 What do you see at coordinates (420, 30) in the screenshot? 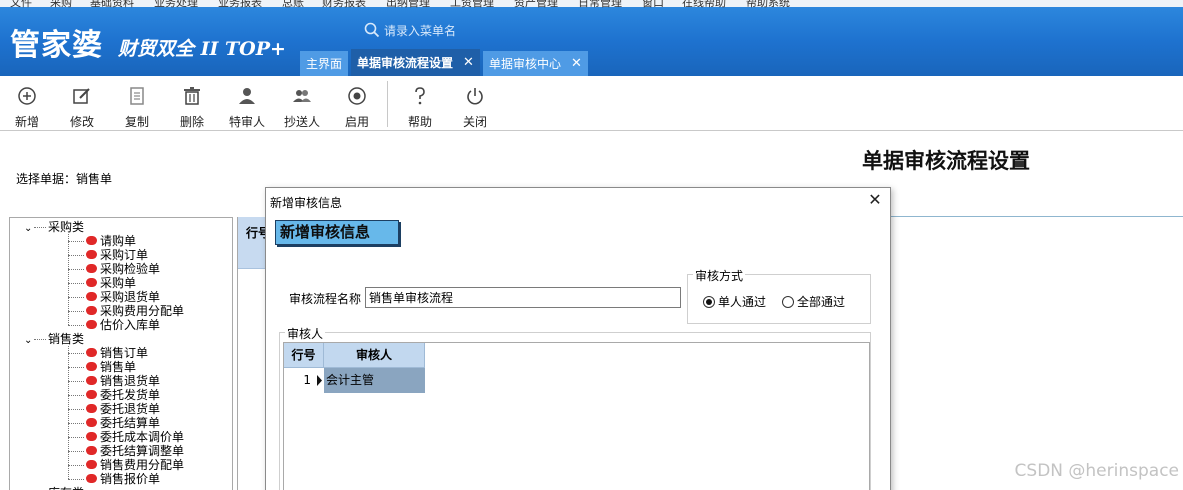
I see `search-placeholder: 请录入菜单名` at bounding box center [420, 30].